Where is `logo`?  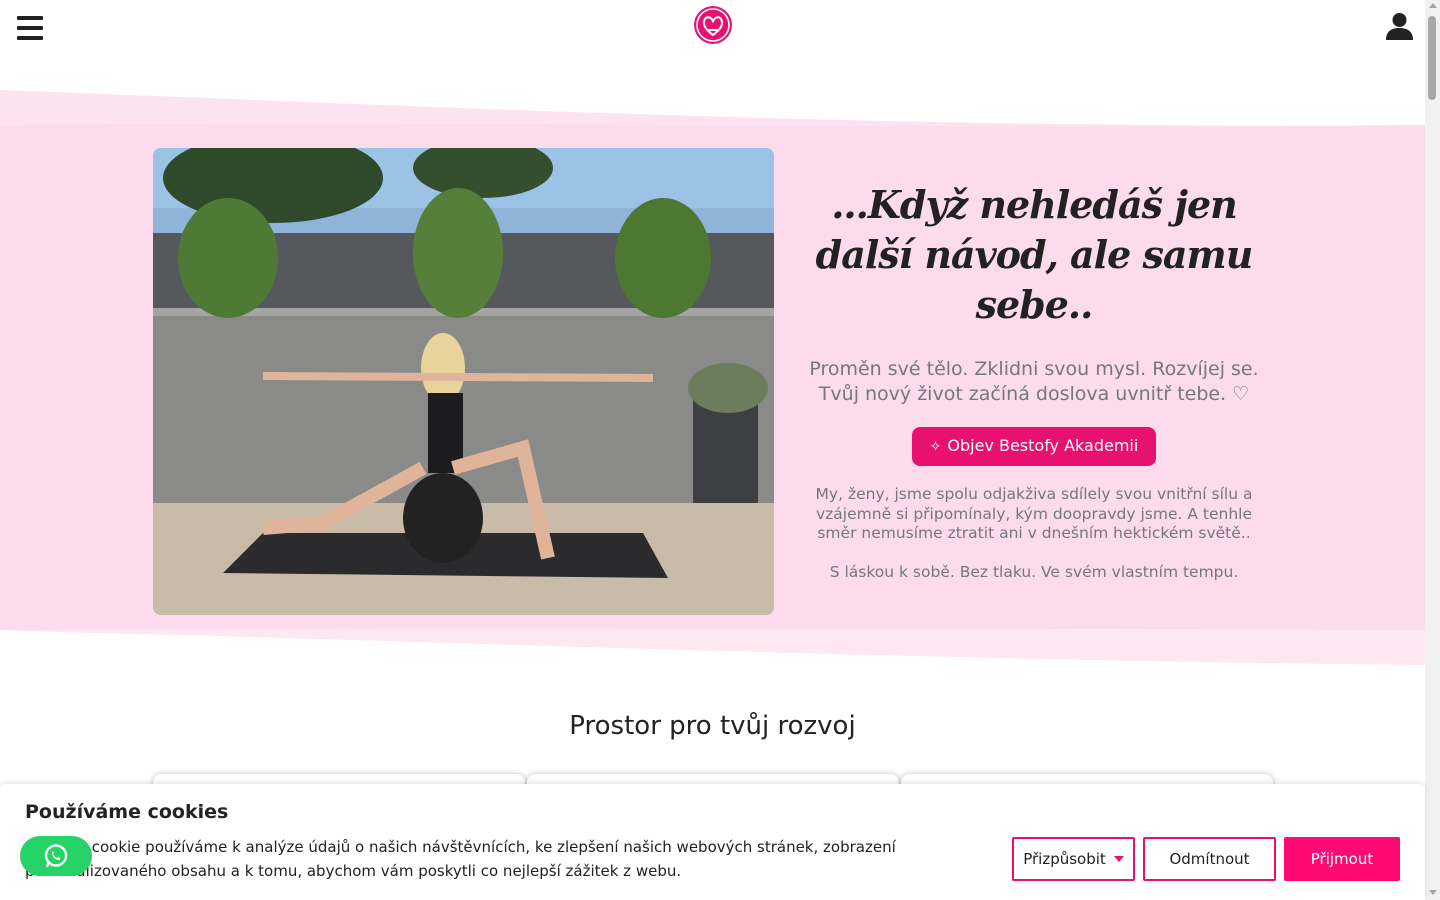
logo is located at coordinates (713, 25).